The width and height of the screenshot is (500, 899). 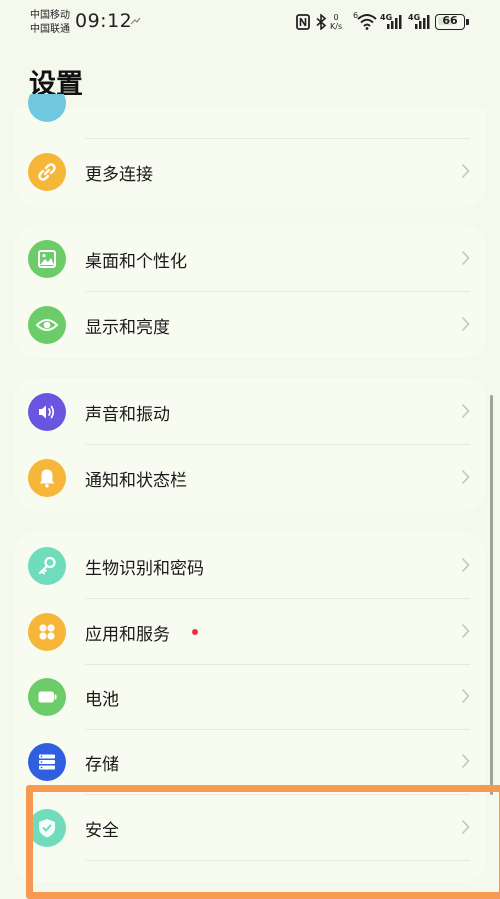 What do you see at coordinates (119, 175) in the screenshot?
I see `menu-item-label: 更多连接` at bounding box center [119, 175].